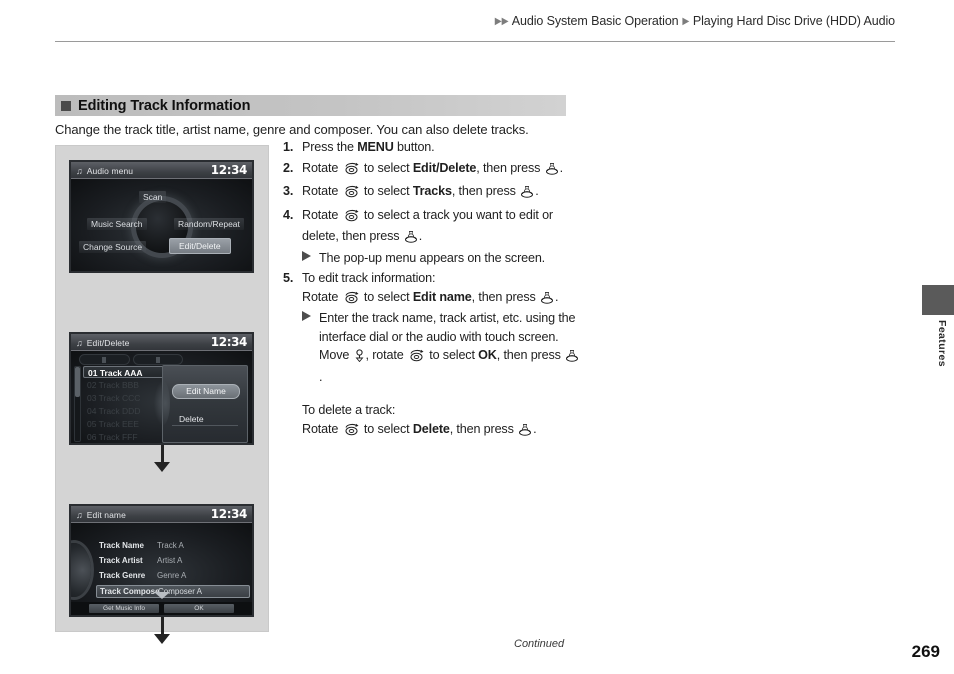 This screenshot has width=954, height=674. Describe the element at coordinates (200, 246) in the screenshot. I see `menu-item-edit-delete: Edit/Delete` at that location.